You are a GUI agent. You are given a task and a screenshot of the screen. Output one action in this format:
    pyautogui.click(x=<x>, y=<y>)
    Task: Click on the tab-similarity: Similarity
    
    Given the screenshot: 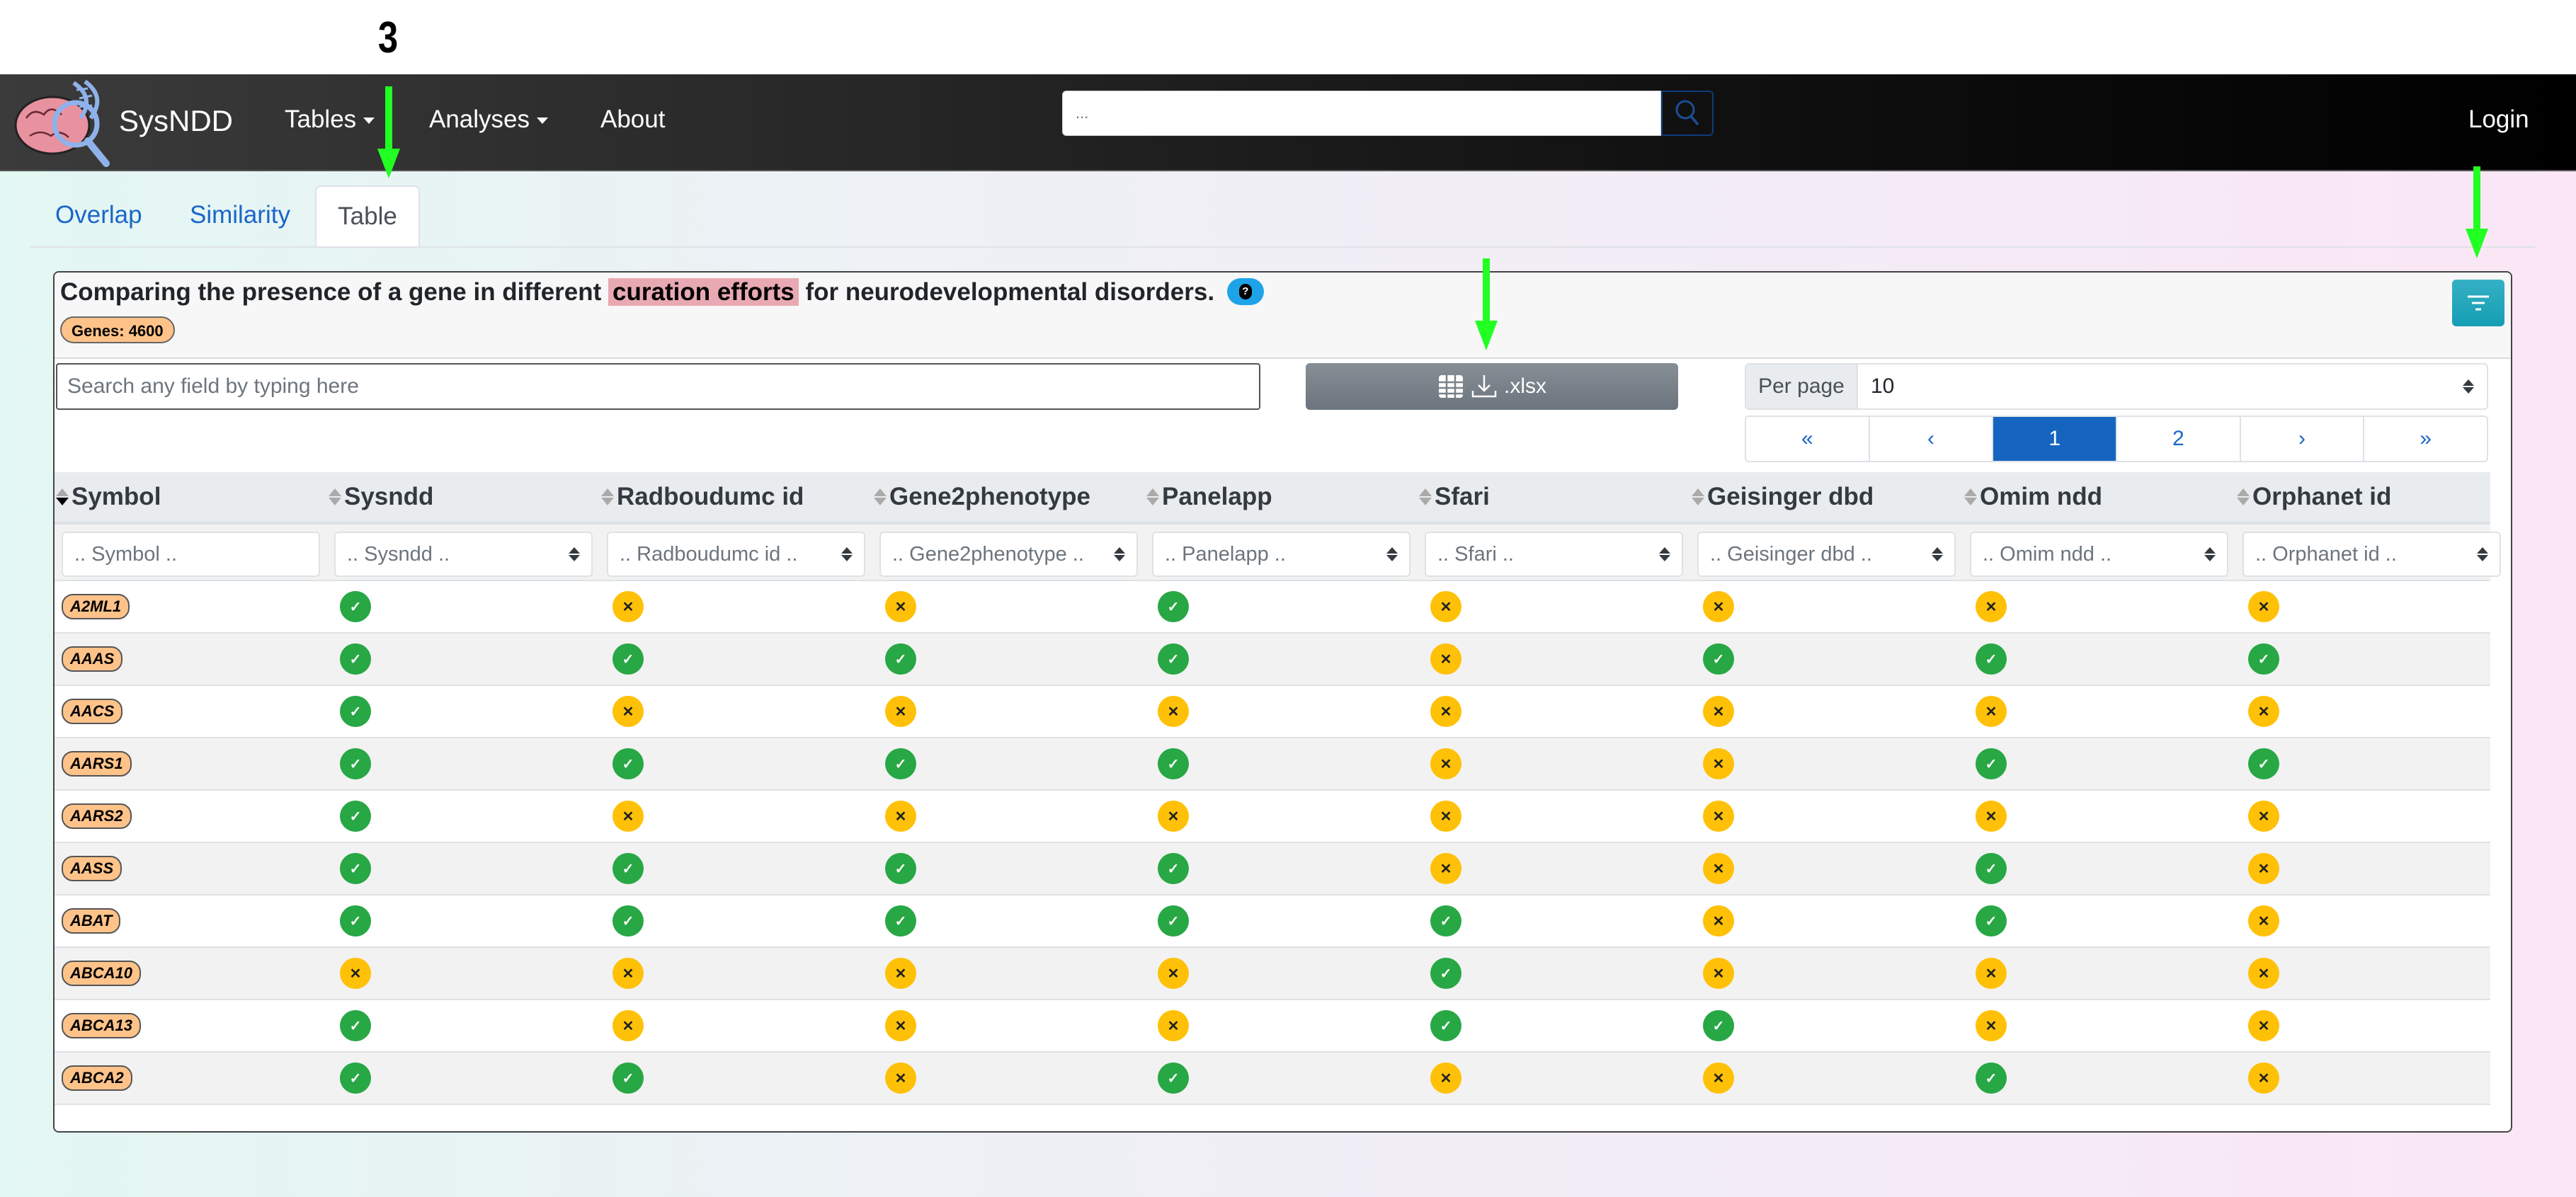 What is the action you would take?
    pyautogui.click(x=240, y=216)
    